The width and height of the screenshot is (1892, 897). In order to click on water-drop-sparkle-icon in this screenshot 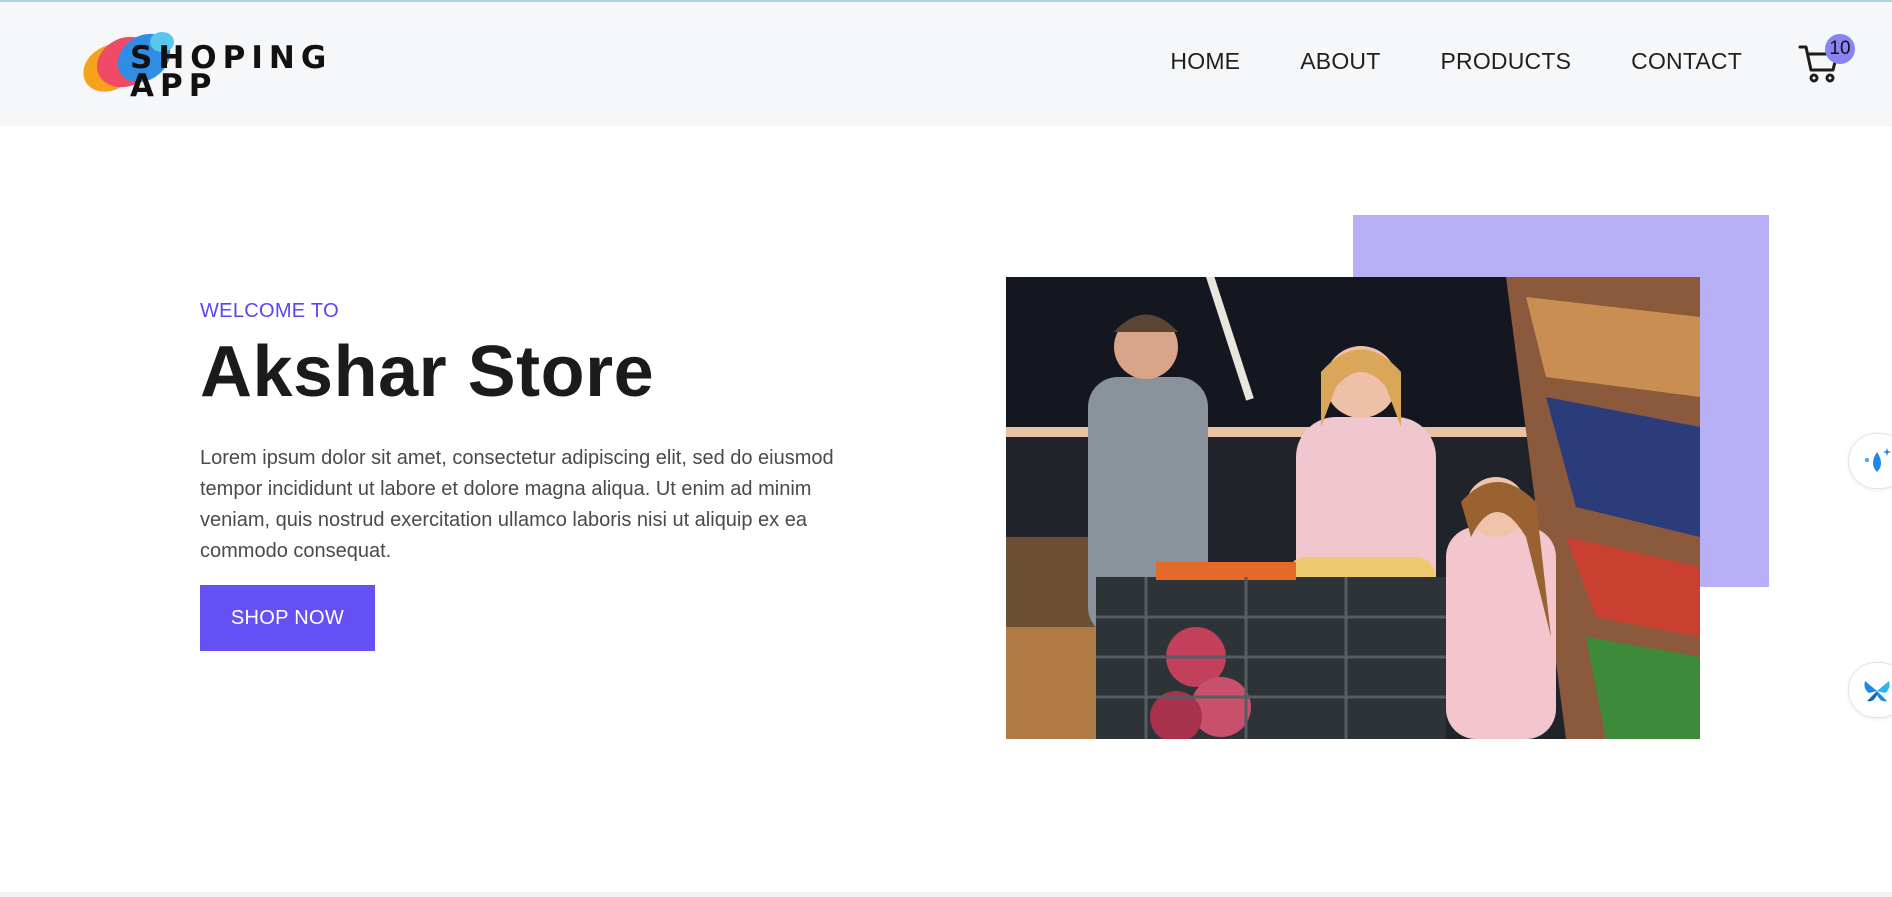, I will do `click(1878, 460)`.